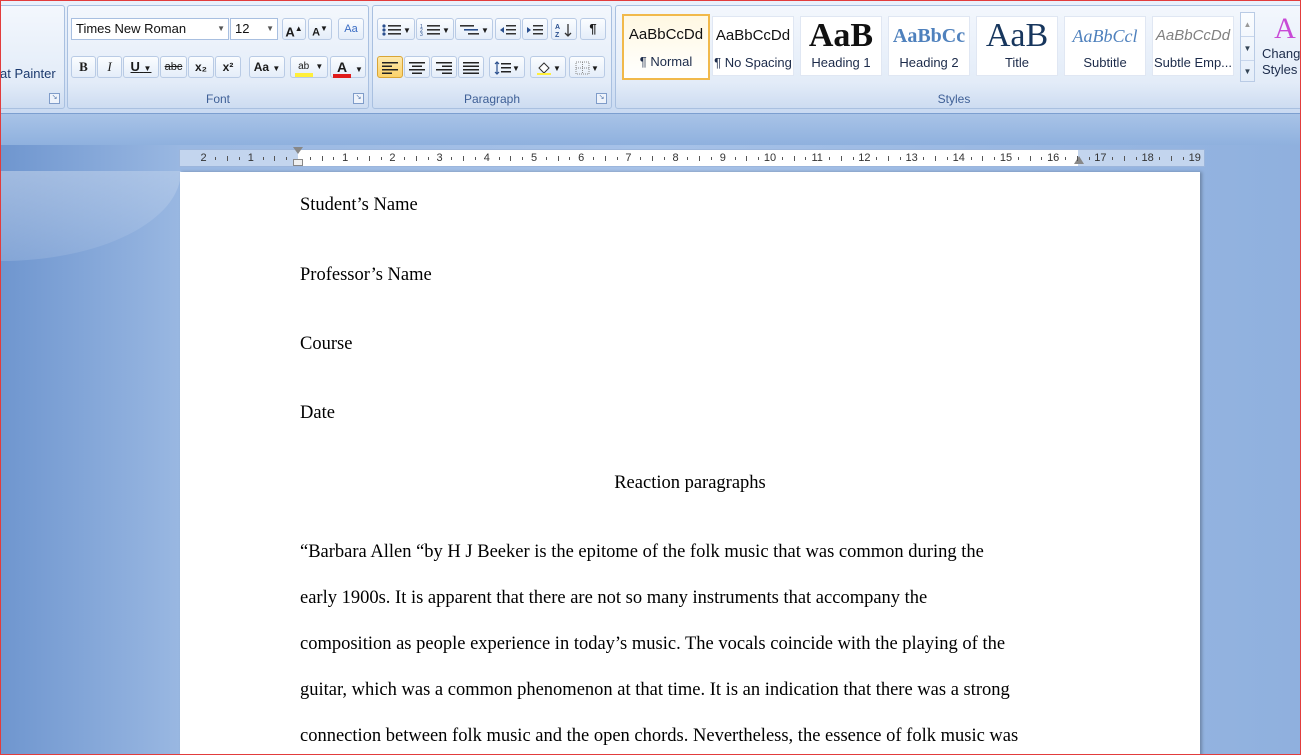  What do you see at coordinates (582, 68) in the screenshot?
I see `borders-icon` at bounding box center [582, 68].